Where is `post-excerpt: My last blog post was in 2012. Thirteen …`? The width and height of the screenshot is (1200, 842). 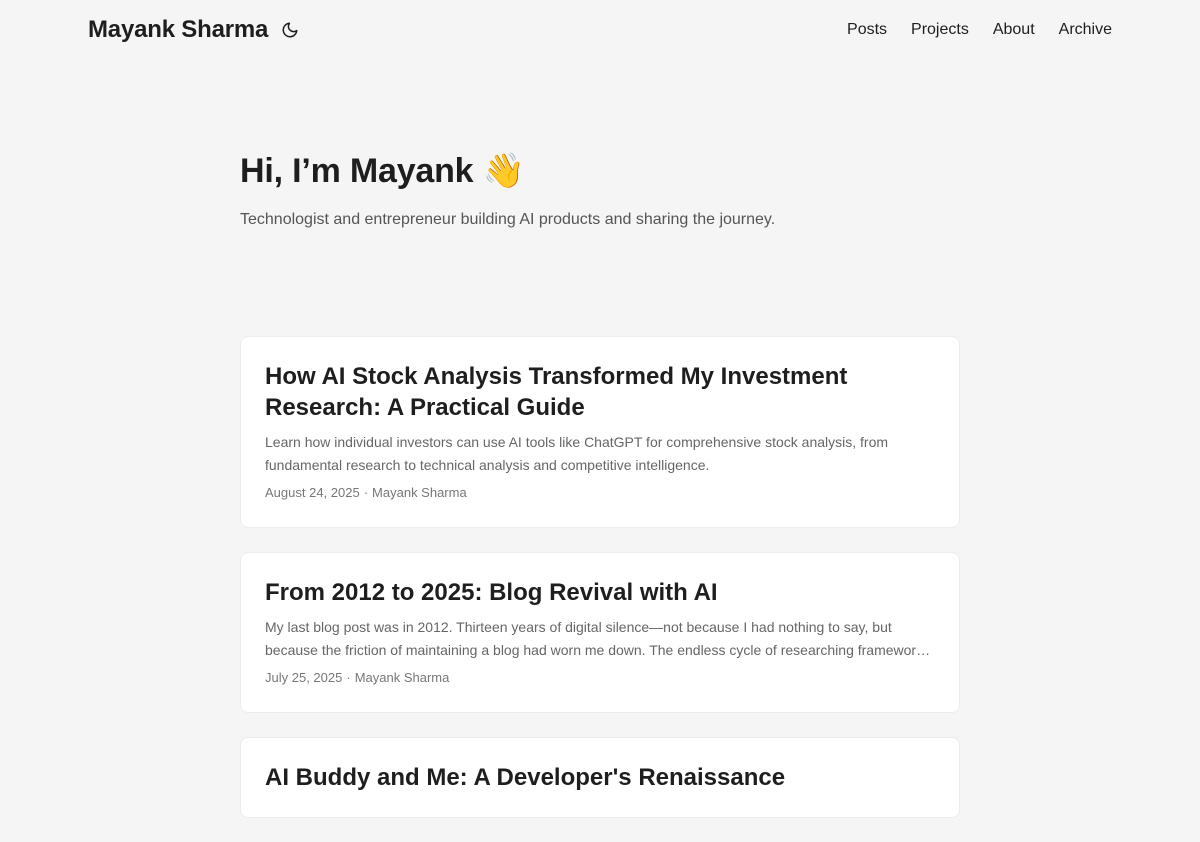 post-excerpt: My last blog post was in 2012. Thirteen … is located at coordinates (599, 638).